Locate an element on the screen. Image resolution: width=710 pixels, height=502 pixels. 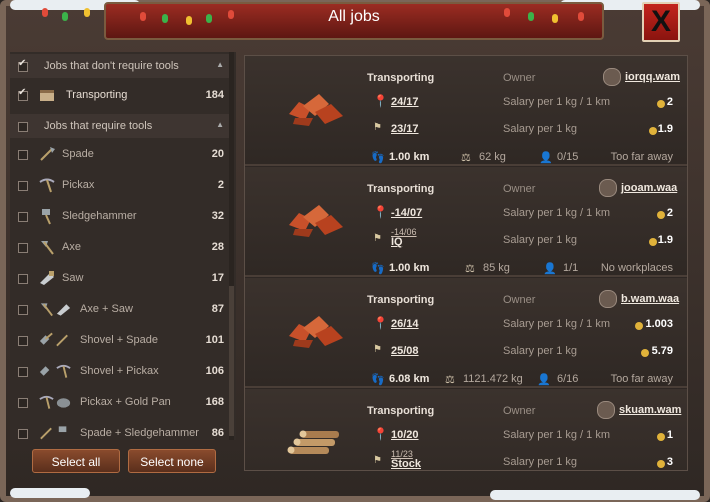
filter-count: 2 is located at coordinates (220, 185).